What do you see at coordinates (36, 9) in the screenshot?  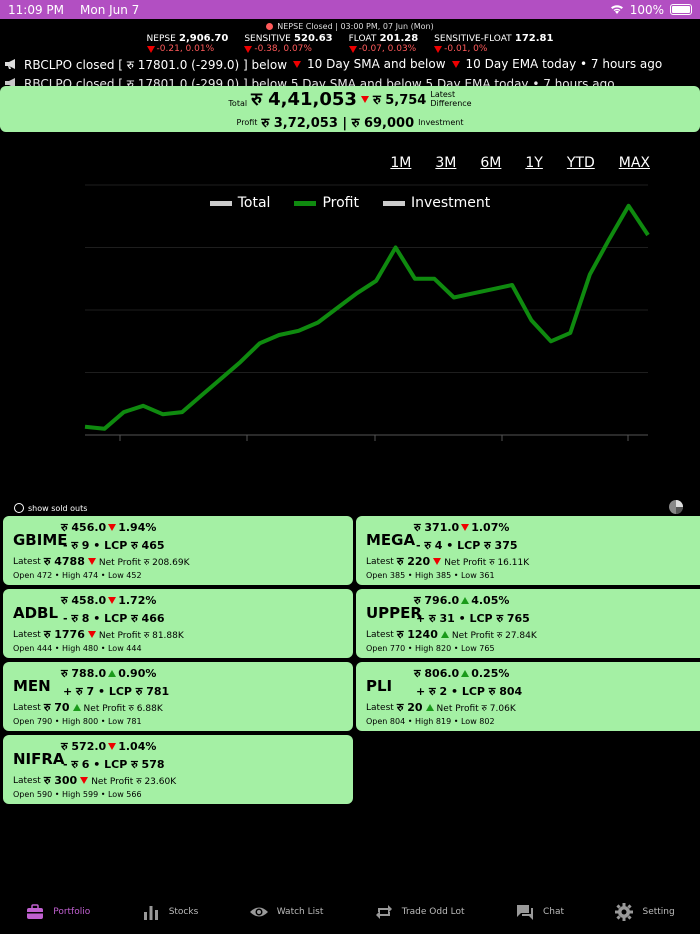 I see `status-time: 11:09 PM` at bounding box center [36, 9].